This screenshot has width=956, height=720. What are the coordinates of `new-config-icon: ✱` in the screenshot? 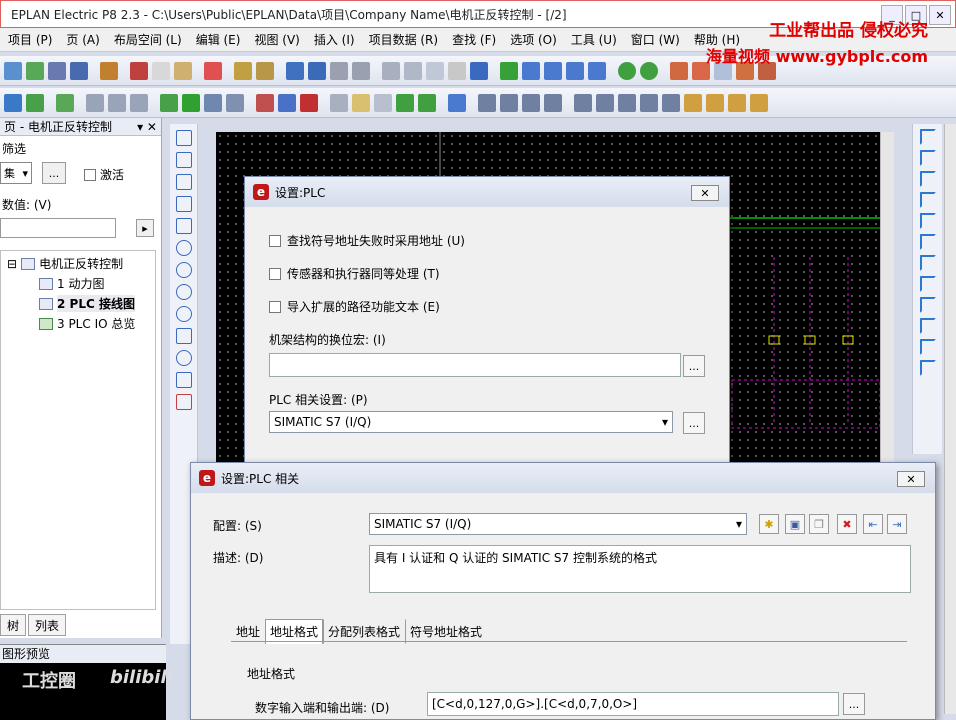 It's located at (769, 524).